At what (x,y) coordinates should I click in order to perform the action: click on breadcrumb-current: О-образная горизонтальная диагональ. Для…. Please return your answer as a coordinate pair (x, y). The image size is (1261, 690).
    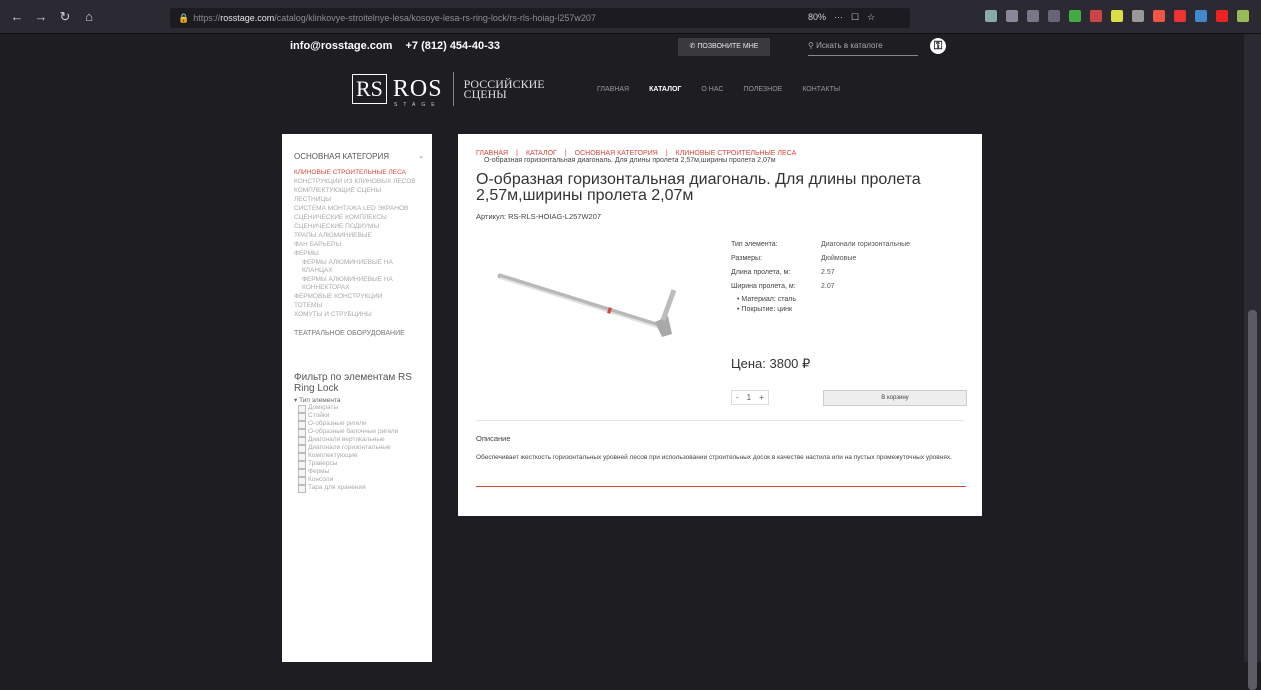
    Looking at the image, I should click on (630, 160).